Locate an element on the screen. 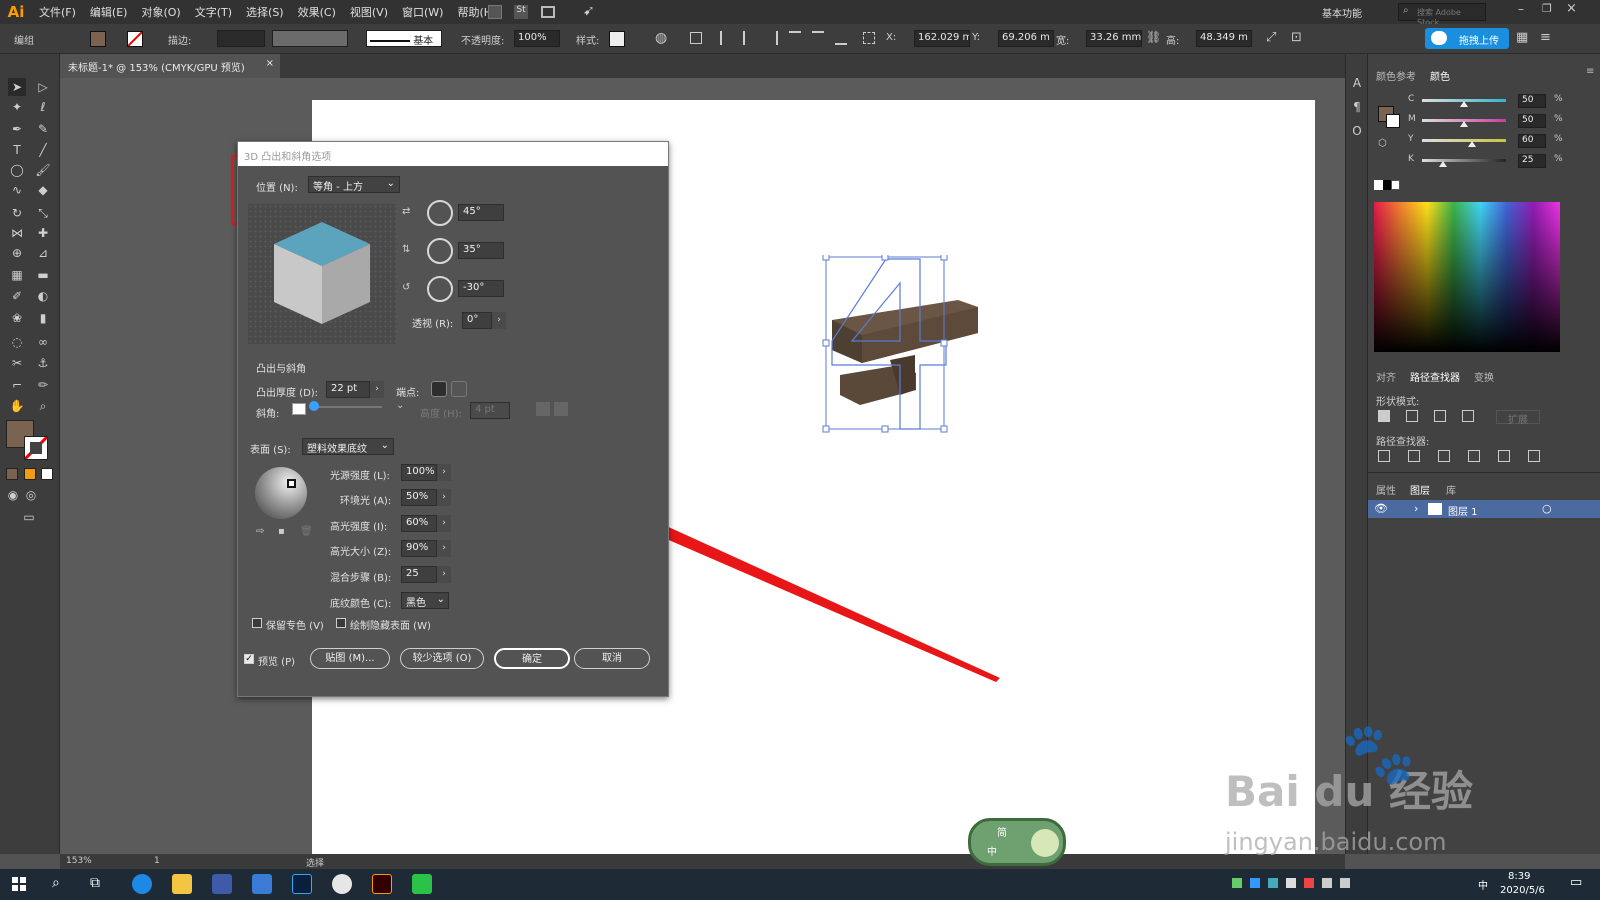  nvidia-tray-icon is located at coordinates (1237, 883).